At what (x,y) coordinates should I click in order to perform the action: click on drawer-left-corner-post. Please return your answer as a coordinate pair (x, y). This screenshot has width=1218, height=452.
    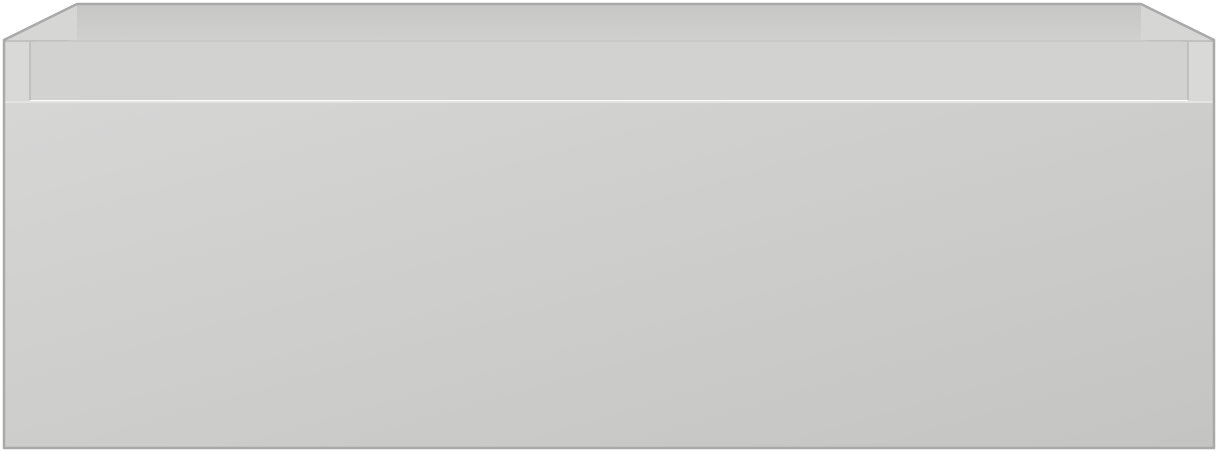
    Looking at the image, I should click on (17, 71).